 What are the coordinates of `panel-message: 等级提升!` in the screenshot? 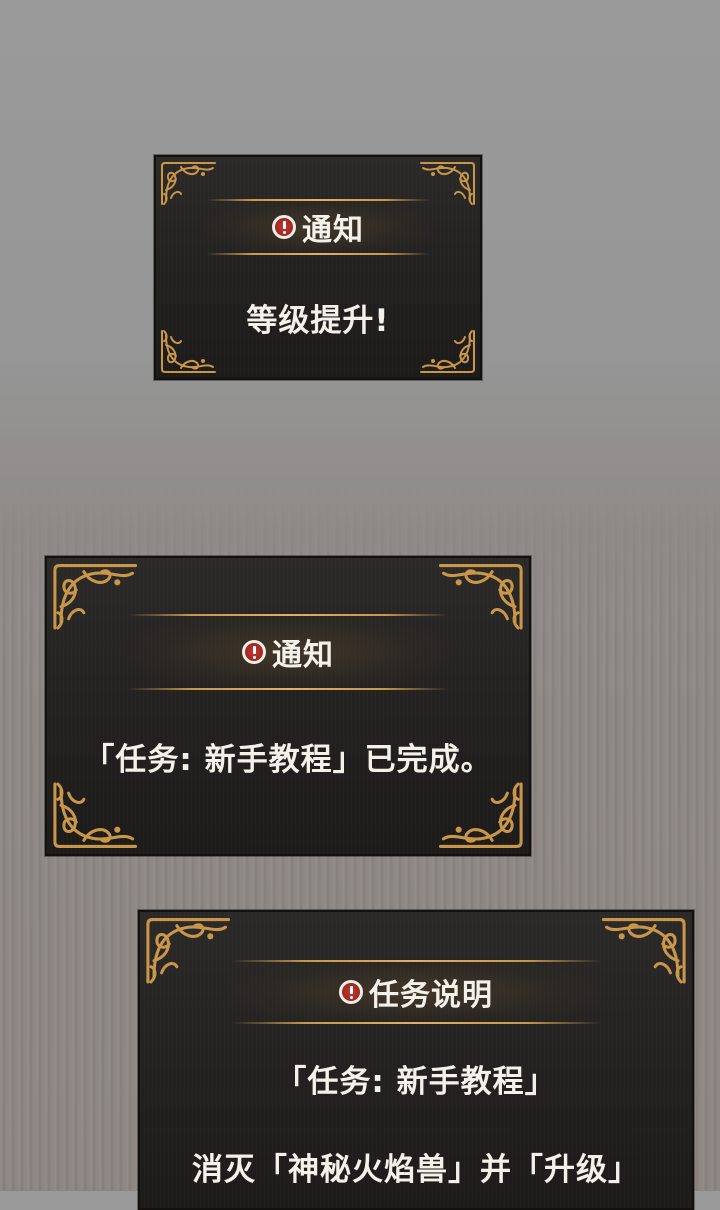 It's located at (318, 321).